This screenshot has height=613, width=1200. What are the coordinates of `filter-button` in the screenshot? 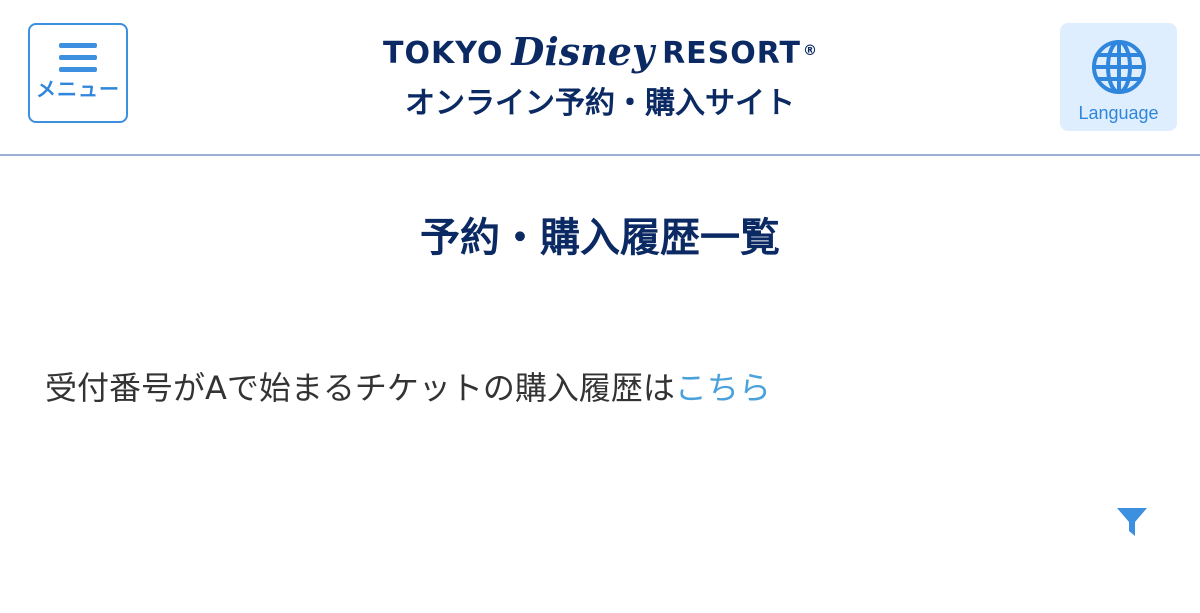 It's located at (1132, 522).